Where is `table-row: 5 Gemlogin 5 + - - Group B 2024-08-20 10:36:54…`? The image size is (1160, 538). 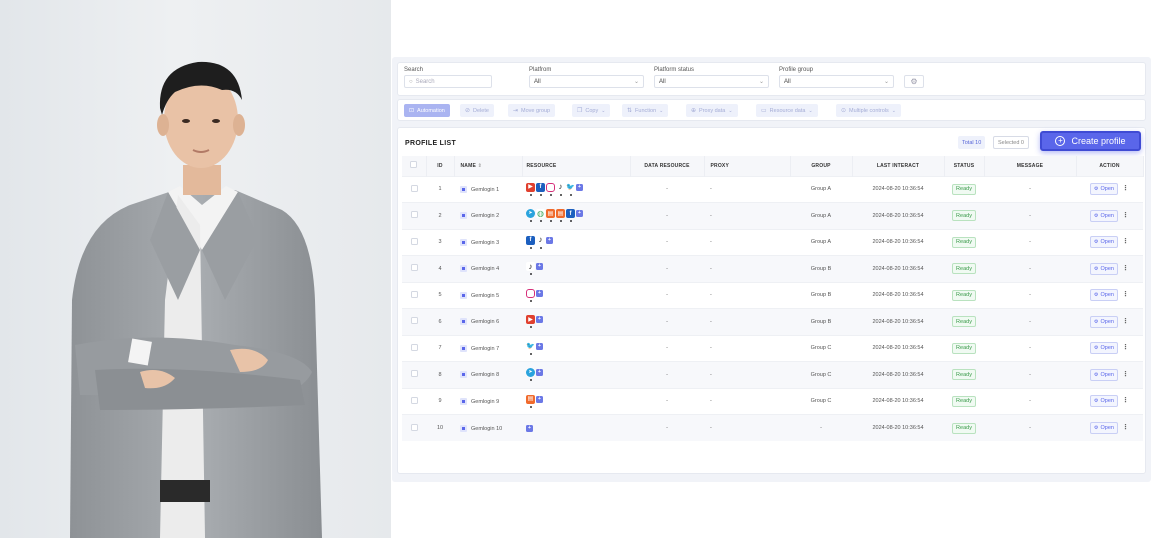 table-row: 5 Gemlogin 5 + - - Group B 2024-08-20 10:36:54… is located at coordinates (772, 295).